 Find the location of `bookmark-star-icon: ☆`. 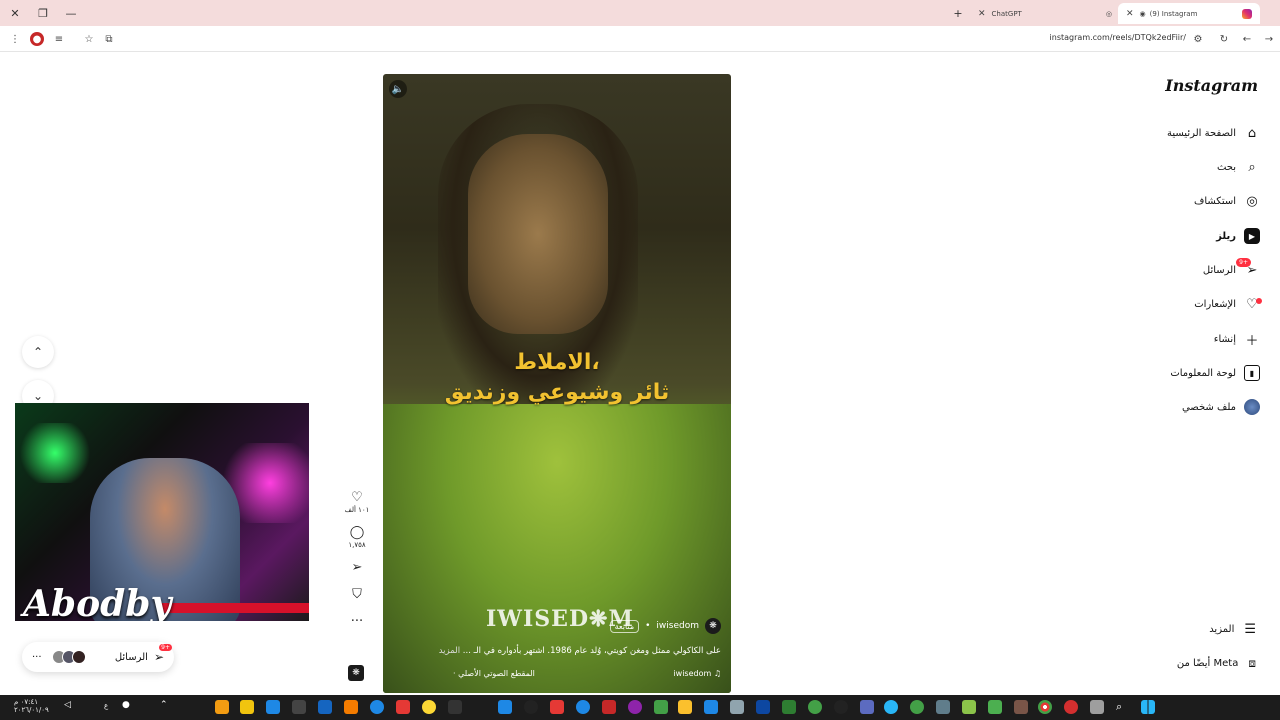

bookmark-star-icon: ☆ is located at coordinates (89, 39).